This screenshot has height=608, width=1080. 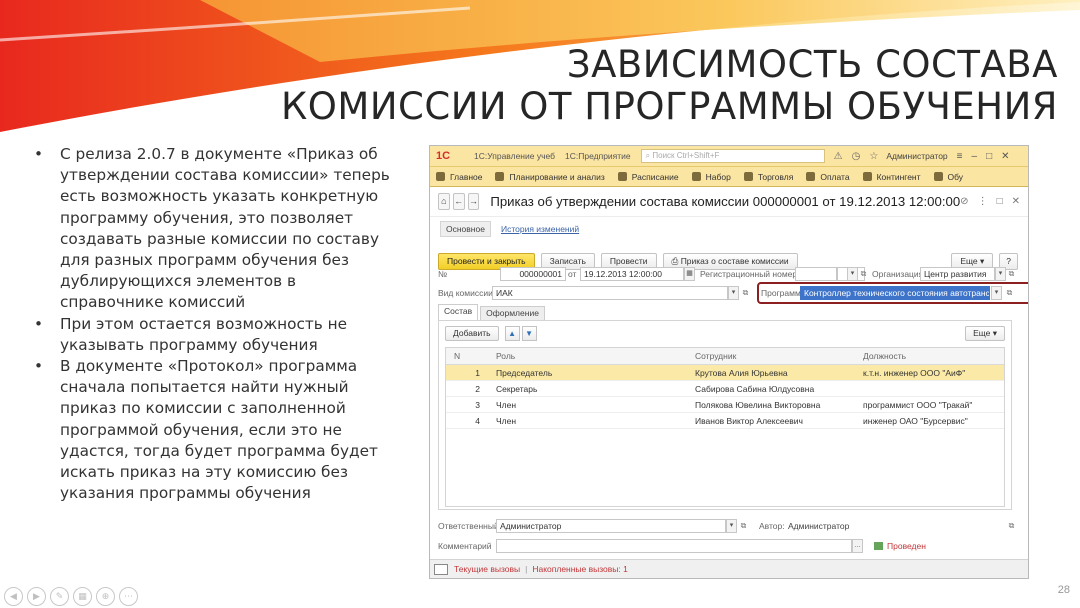 I want to click on number-field: 000000001, so click(x=533, y=274).